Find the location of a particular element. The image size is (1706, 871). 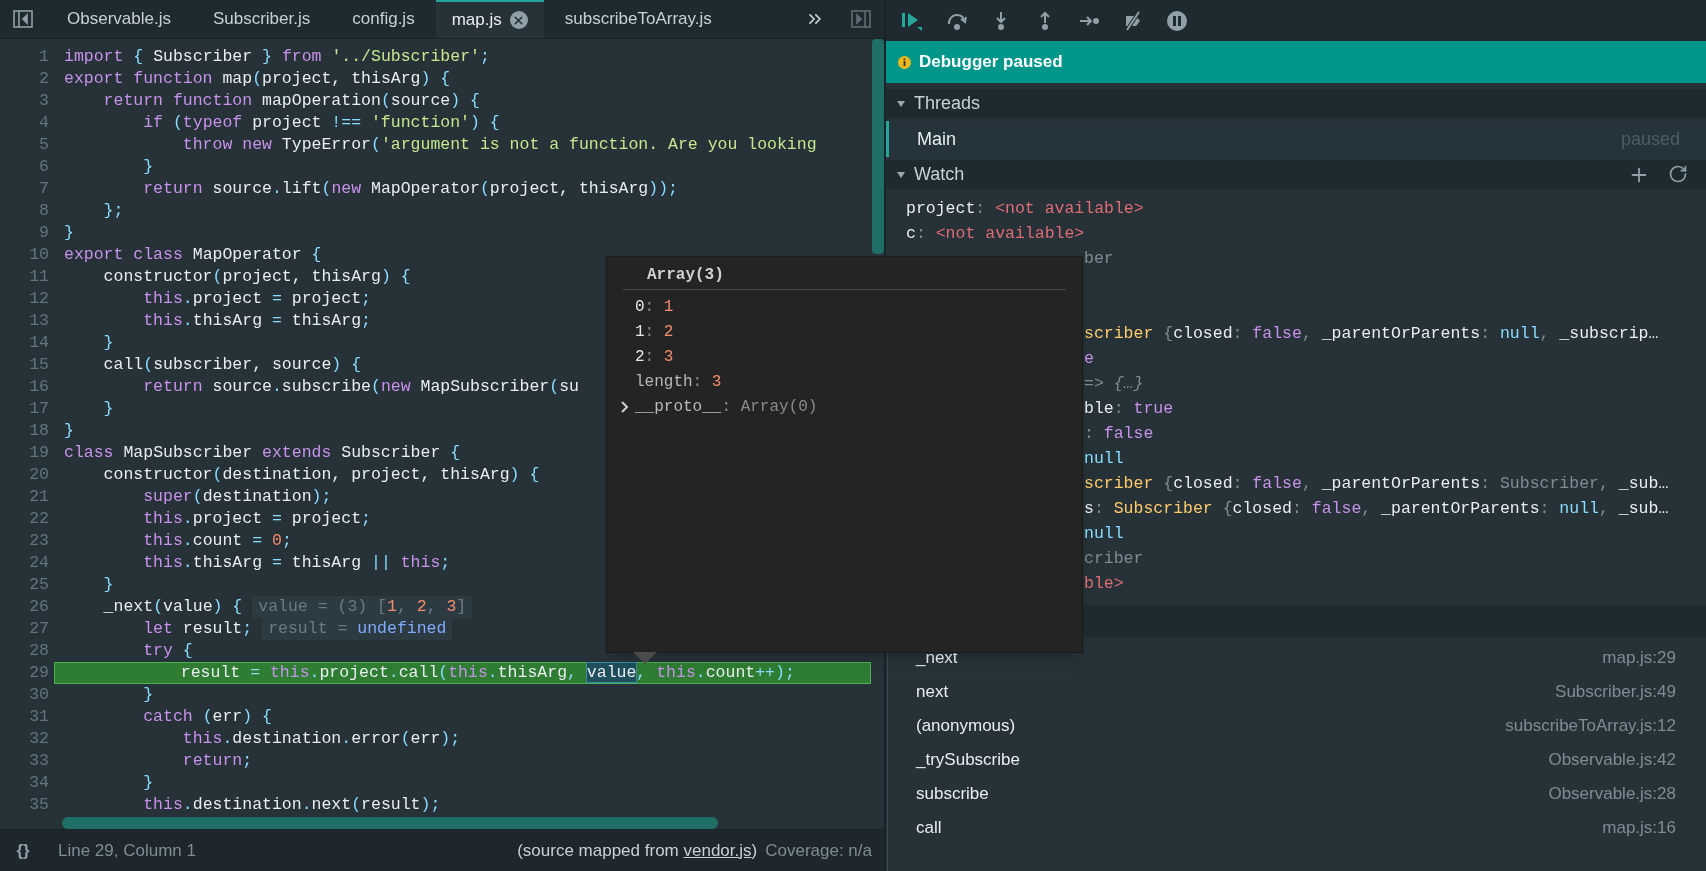

code-line: constructor(project, thisArg) { is located at coordinates (256, 277).